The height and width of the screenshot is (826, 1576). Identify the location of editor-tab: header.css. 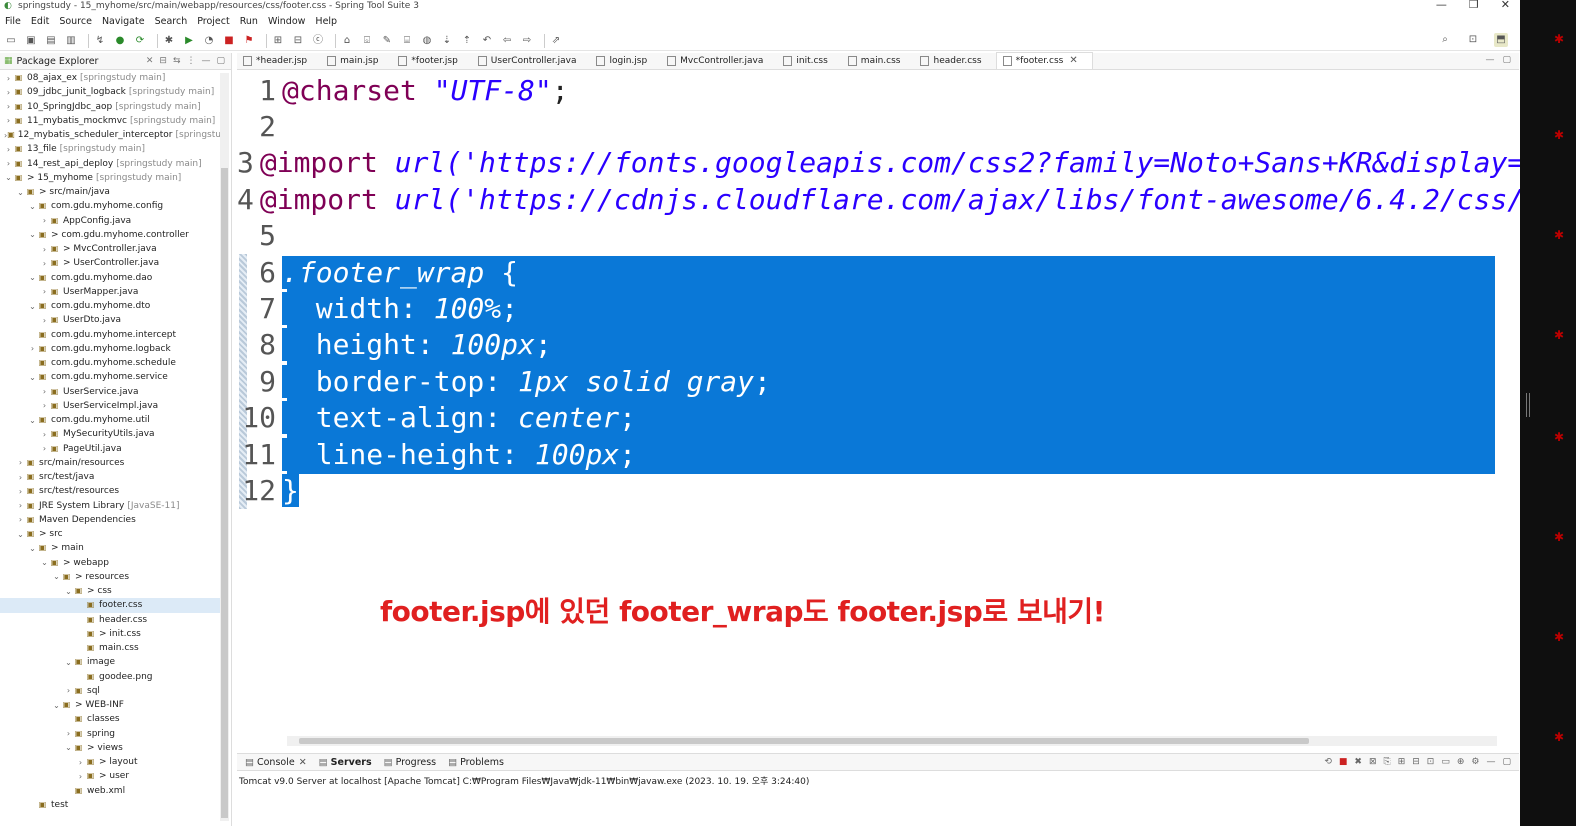
(954, 62).